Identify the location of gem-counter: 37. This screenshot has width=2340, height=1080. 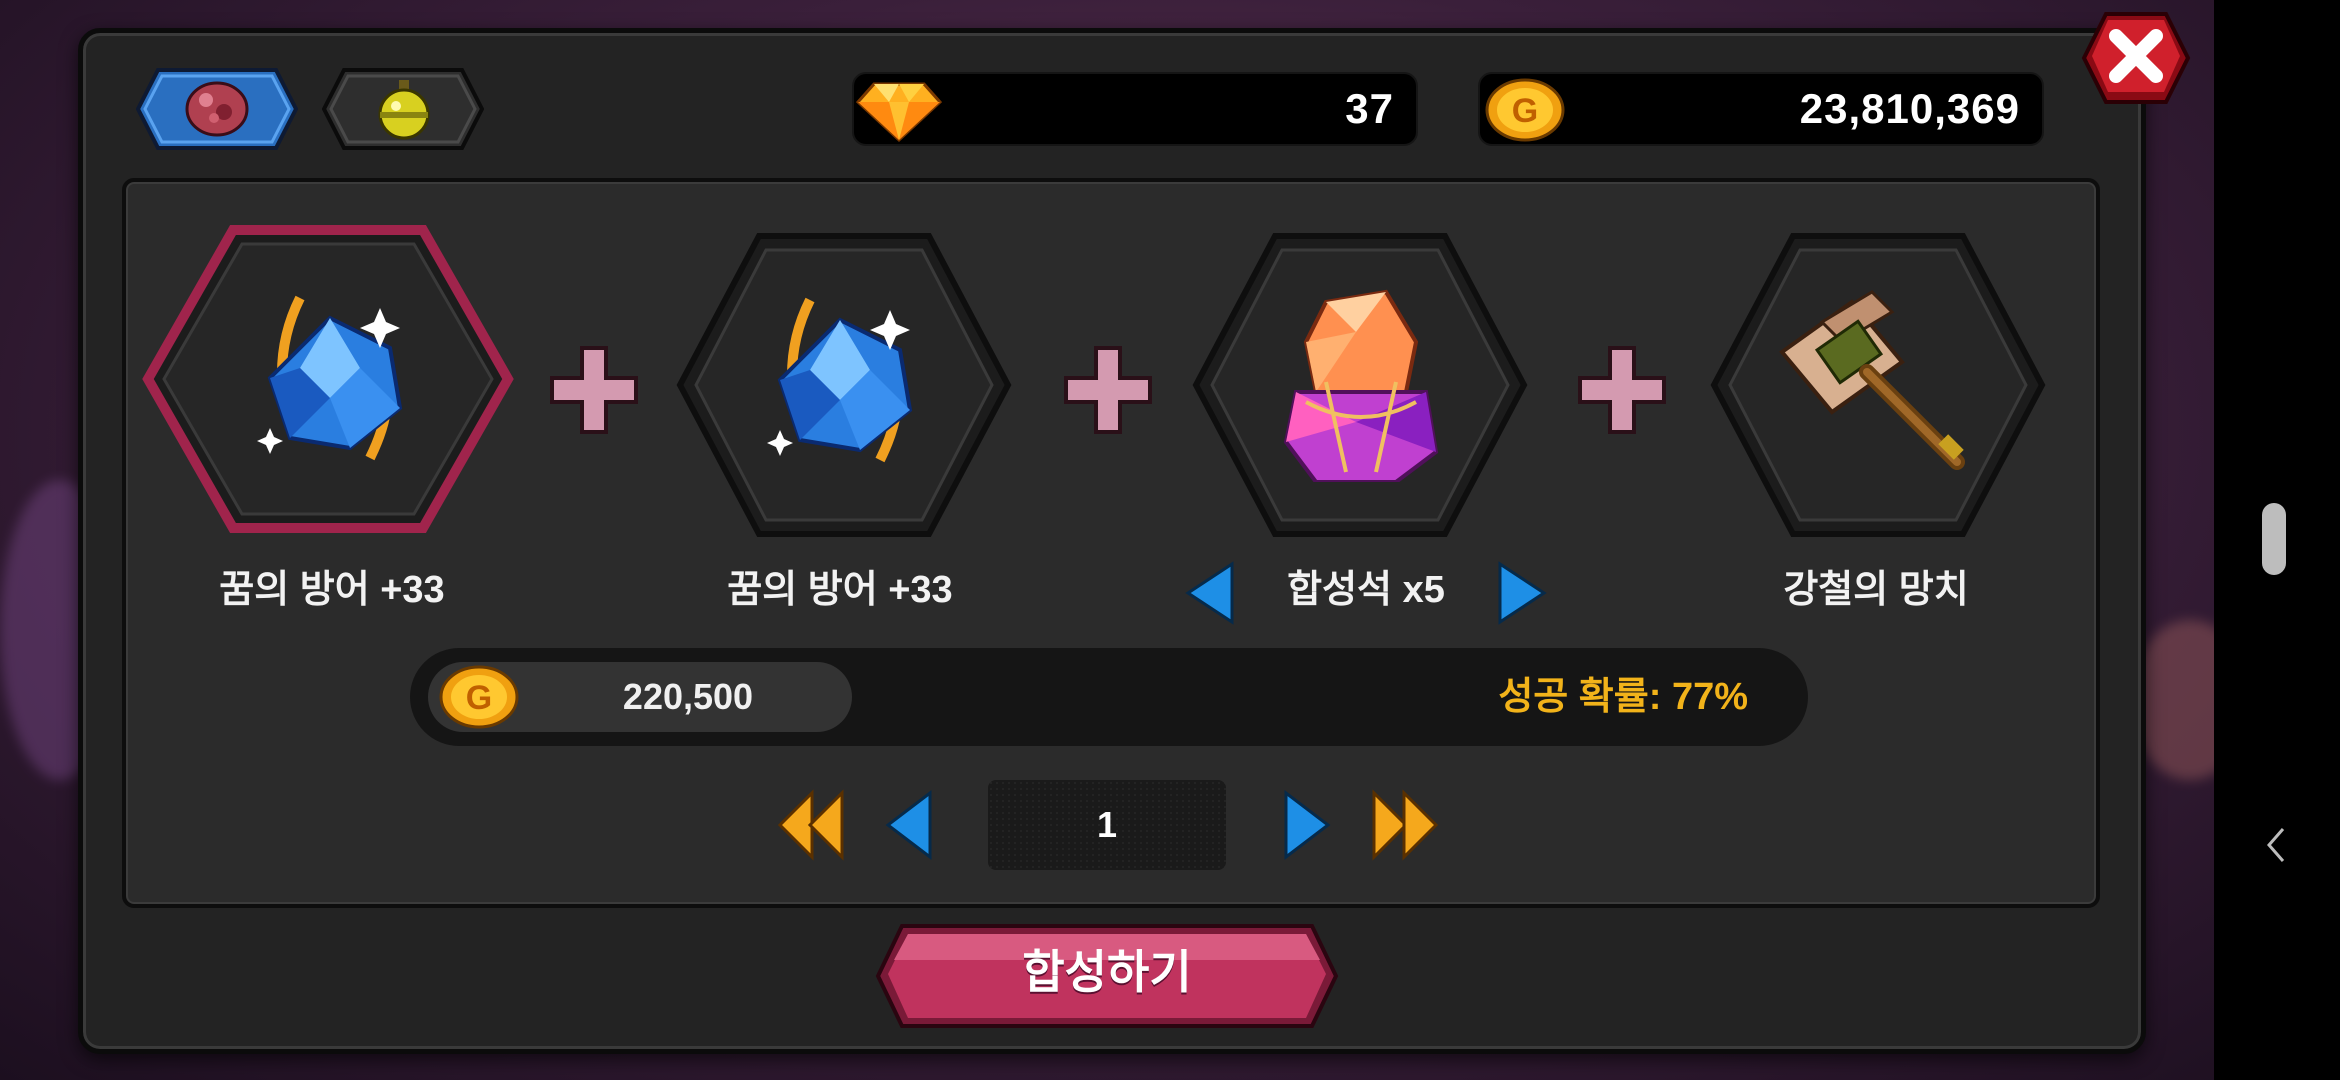
(1135, 109).